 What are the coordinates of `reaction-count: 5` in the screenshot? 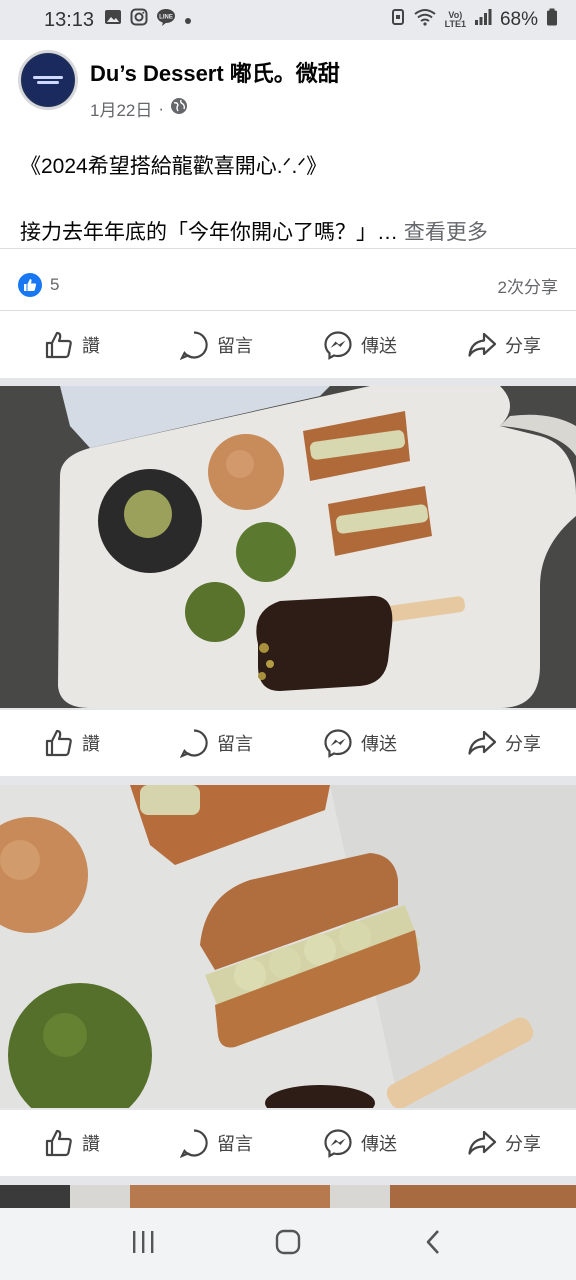 It's located at (54, 285).